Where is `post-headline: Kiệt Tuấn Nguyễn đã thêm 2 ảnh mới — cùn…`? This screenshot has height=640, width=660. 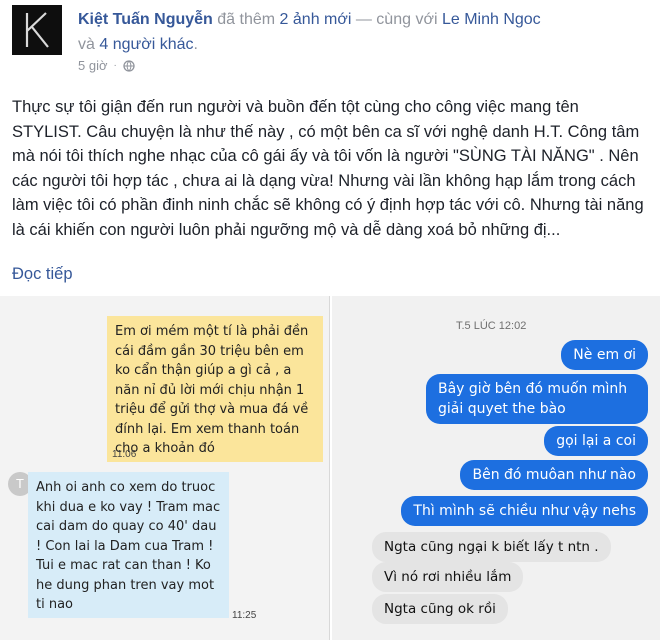
post-headline: Kiệt Tuấn Nguyễn đã thêm 2 ảnh mới — cùn… is located at coordinates (363, 32).